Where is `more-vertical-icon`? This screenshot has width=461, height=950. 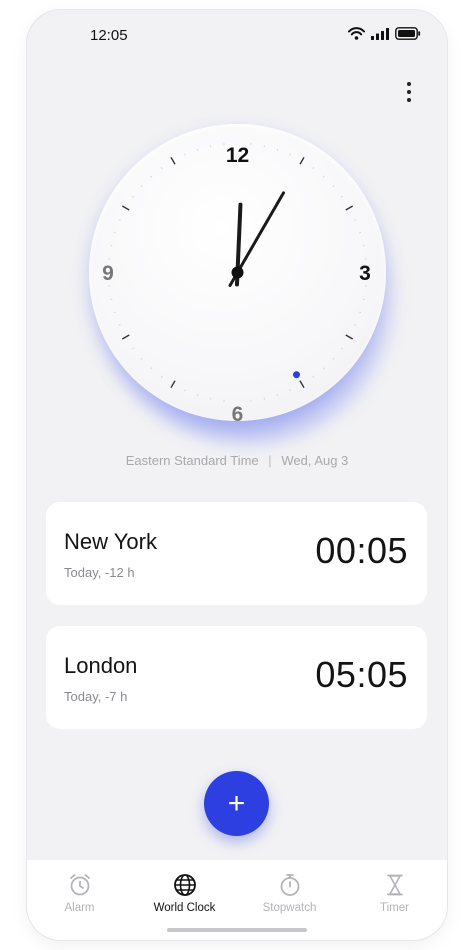 more-vertical-icon is located at coordinates (409, 84).